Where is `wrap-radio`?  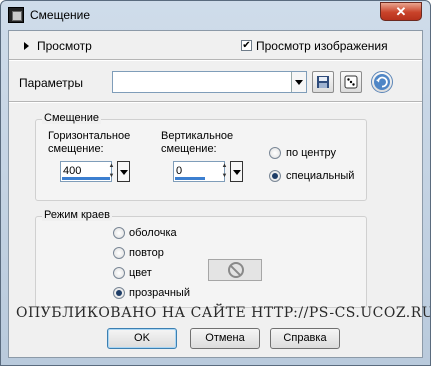 wrap-radio is located at coordinates (119, 233).